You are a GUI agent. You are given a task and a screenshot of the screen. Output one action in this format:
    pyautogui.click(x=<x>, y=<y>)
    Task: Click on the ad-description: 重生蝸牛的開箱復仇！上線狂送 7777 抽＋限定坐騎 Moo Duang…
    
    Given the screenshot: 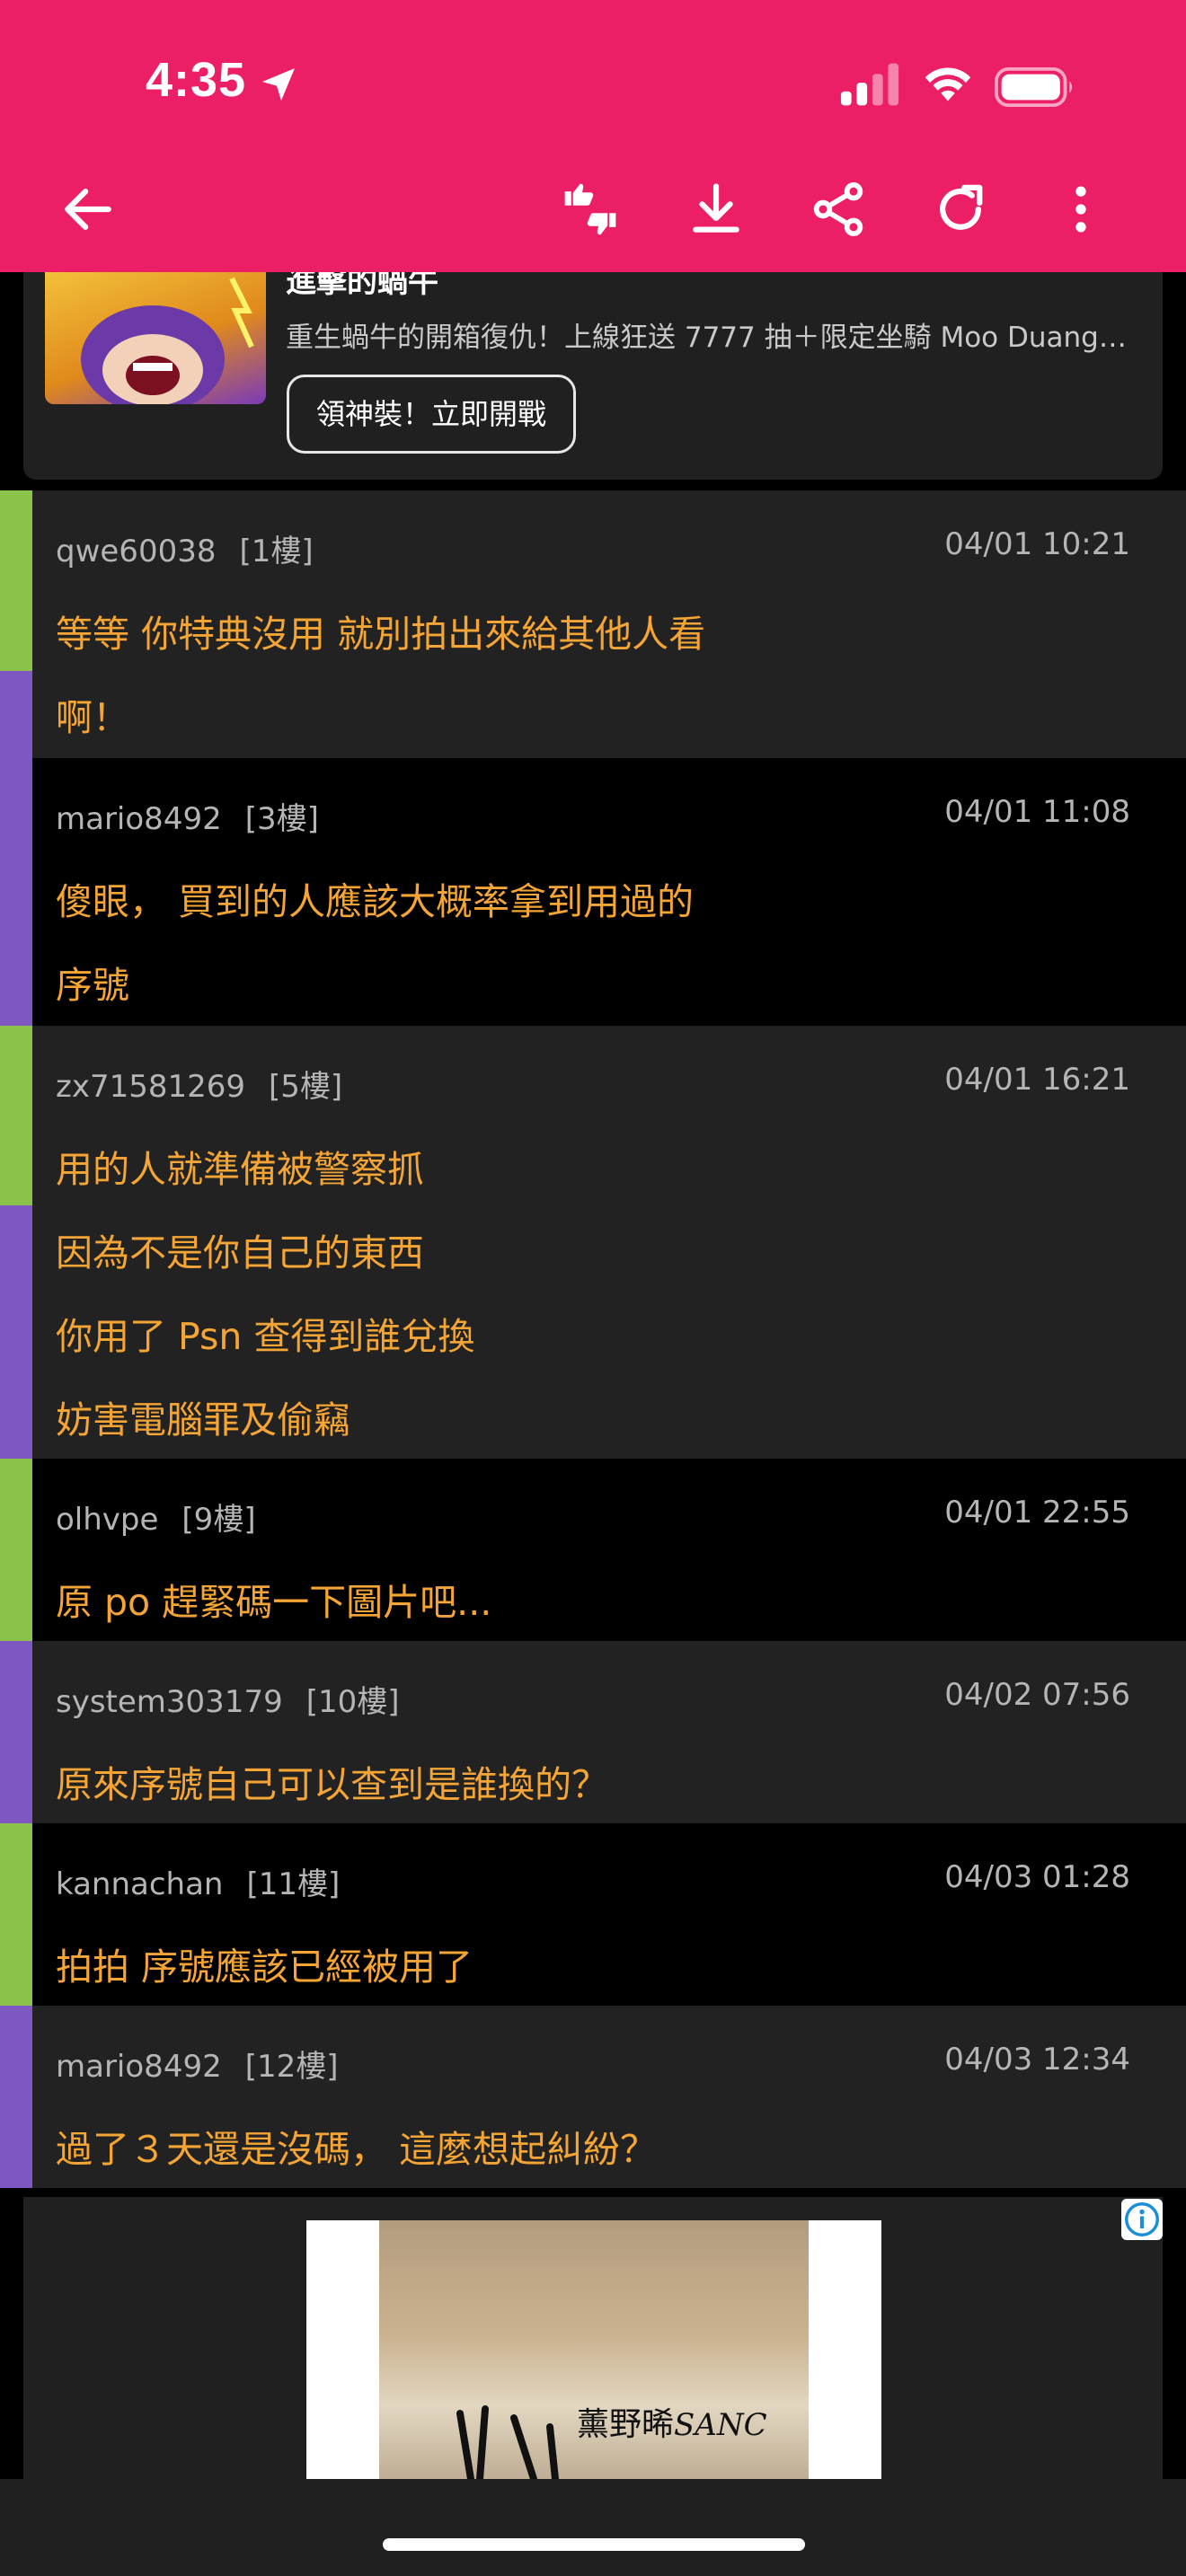 What is the action you would take?
    pyautogui.click(x=706, y=338)
    